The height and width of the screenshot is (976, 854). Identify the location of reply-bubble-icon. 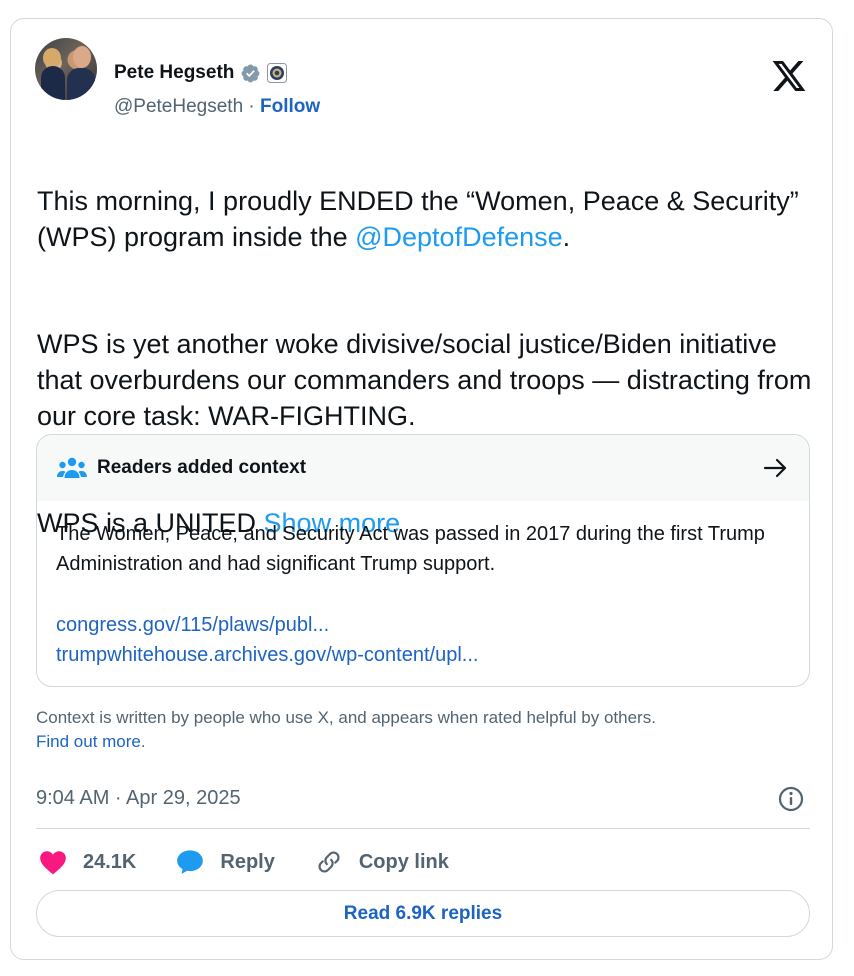
(190, 862).